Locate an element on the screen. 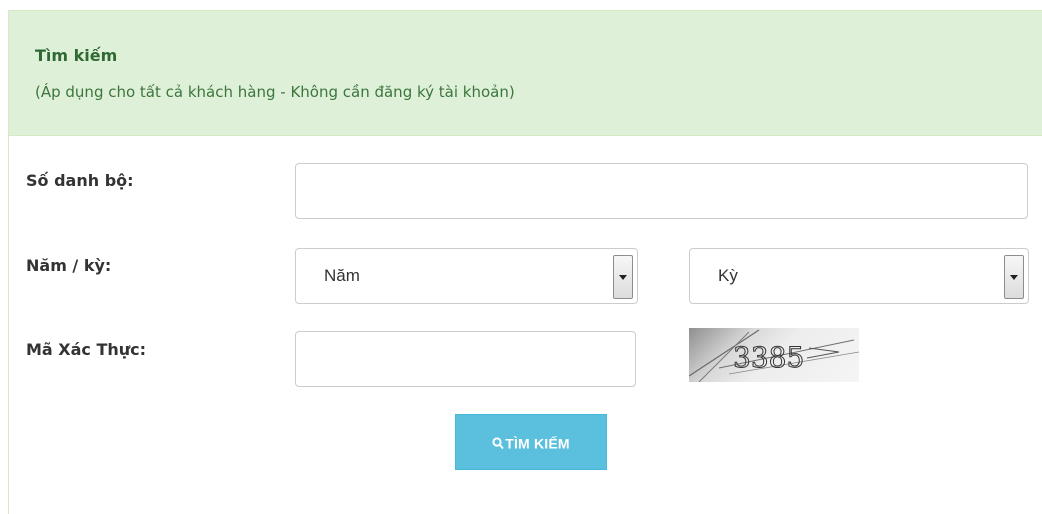  account-number-label: Số danh bộ: is located at coordinates (80, 180).